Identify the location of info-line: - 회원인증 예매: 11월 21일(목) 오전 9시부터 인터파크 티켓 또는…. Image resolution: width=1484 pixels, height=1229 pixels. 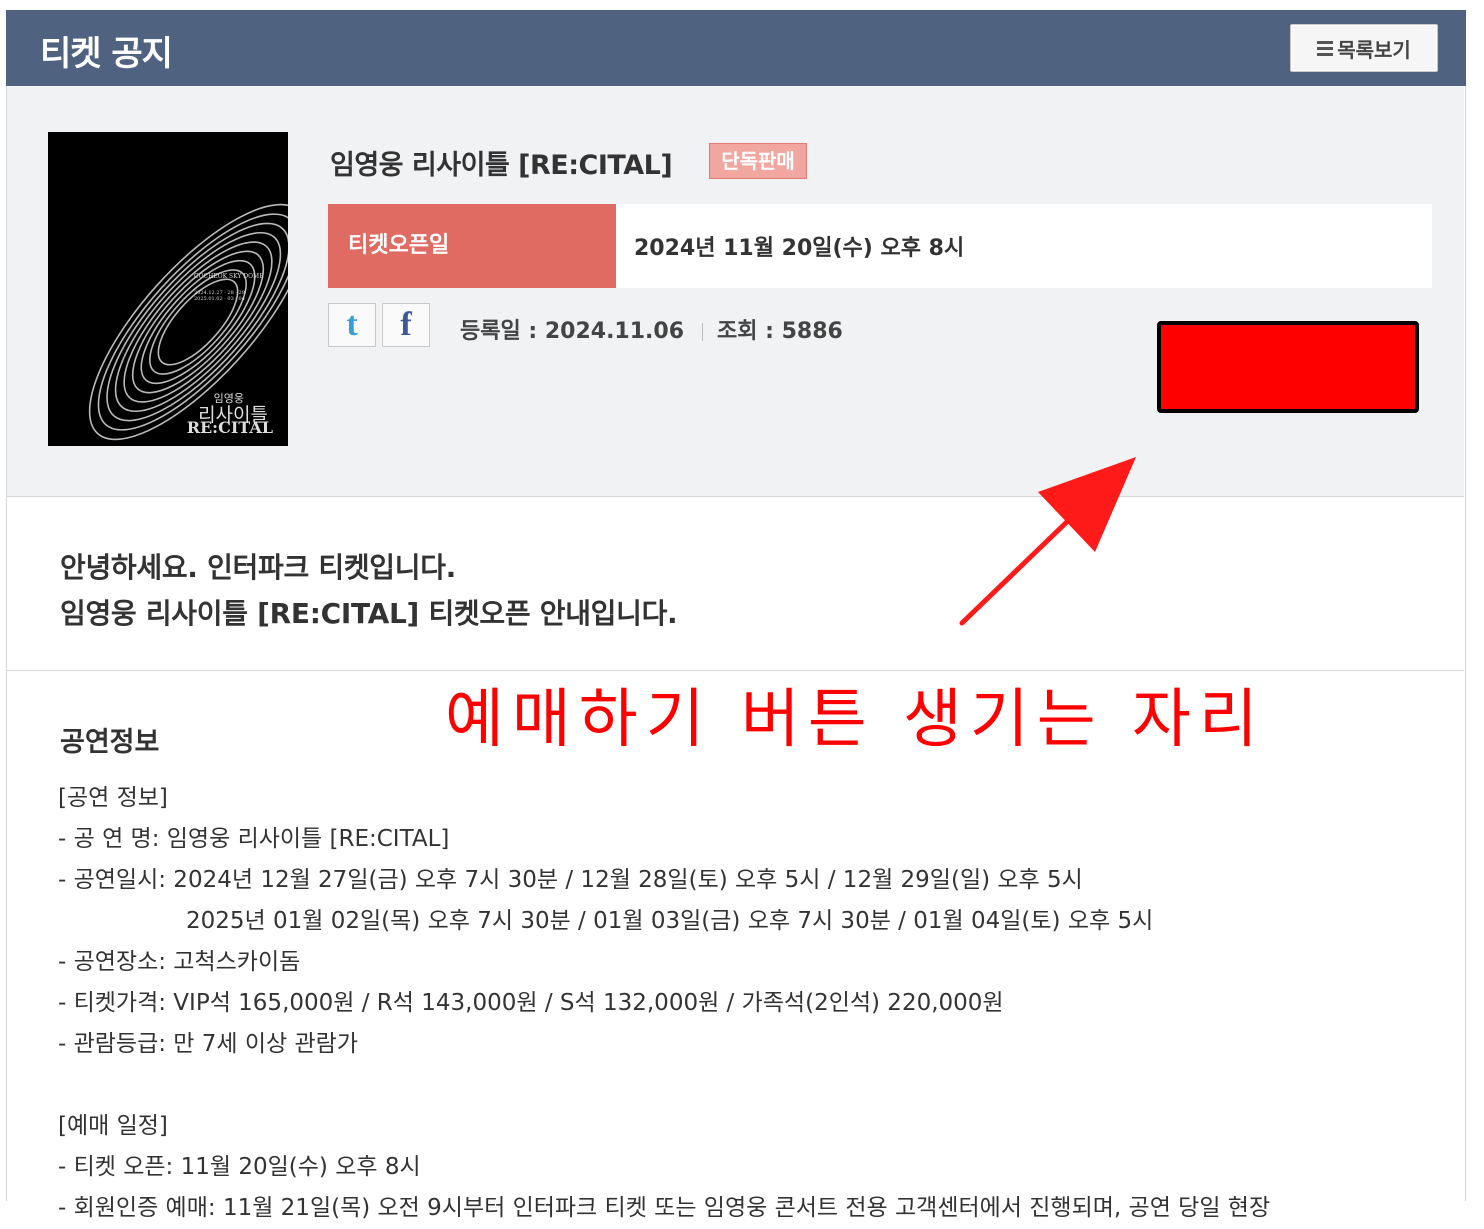
(664, 1208).